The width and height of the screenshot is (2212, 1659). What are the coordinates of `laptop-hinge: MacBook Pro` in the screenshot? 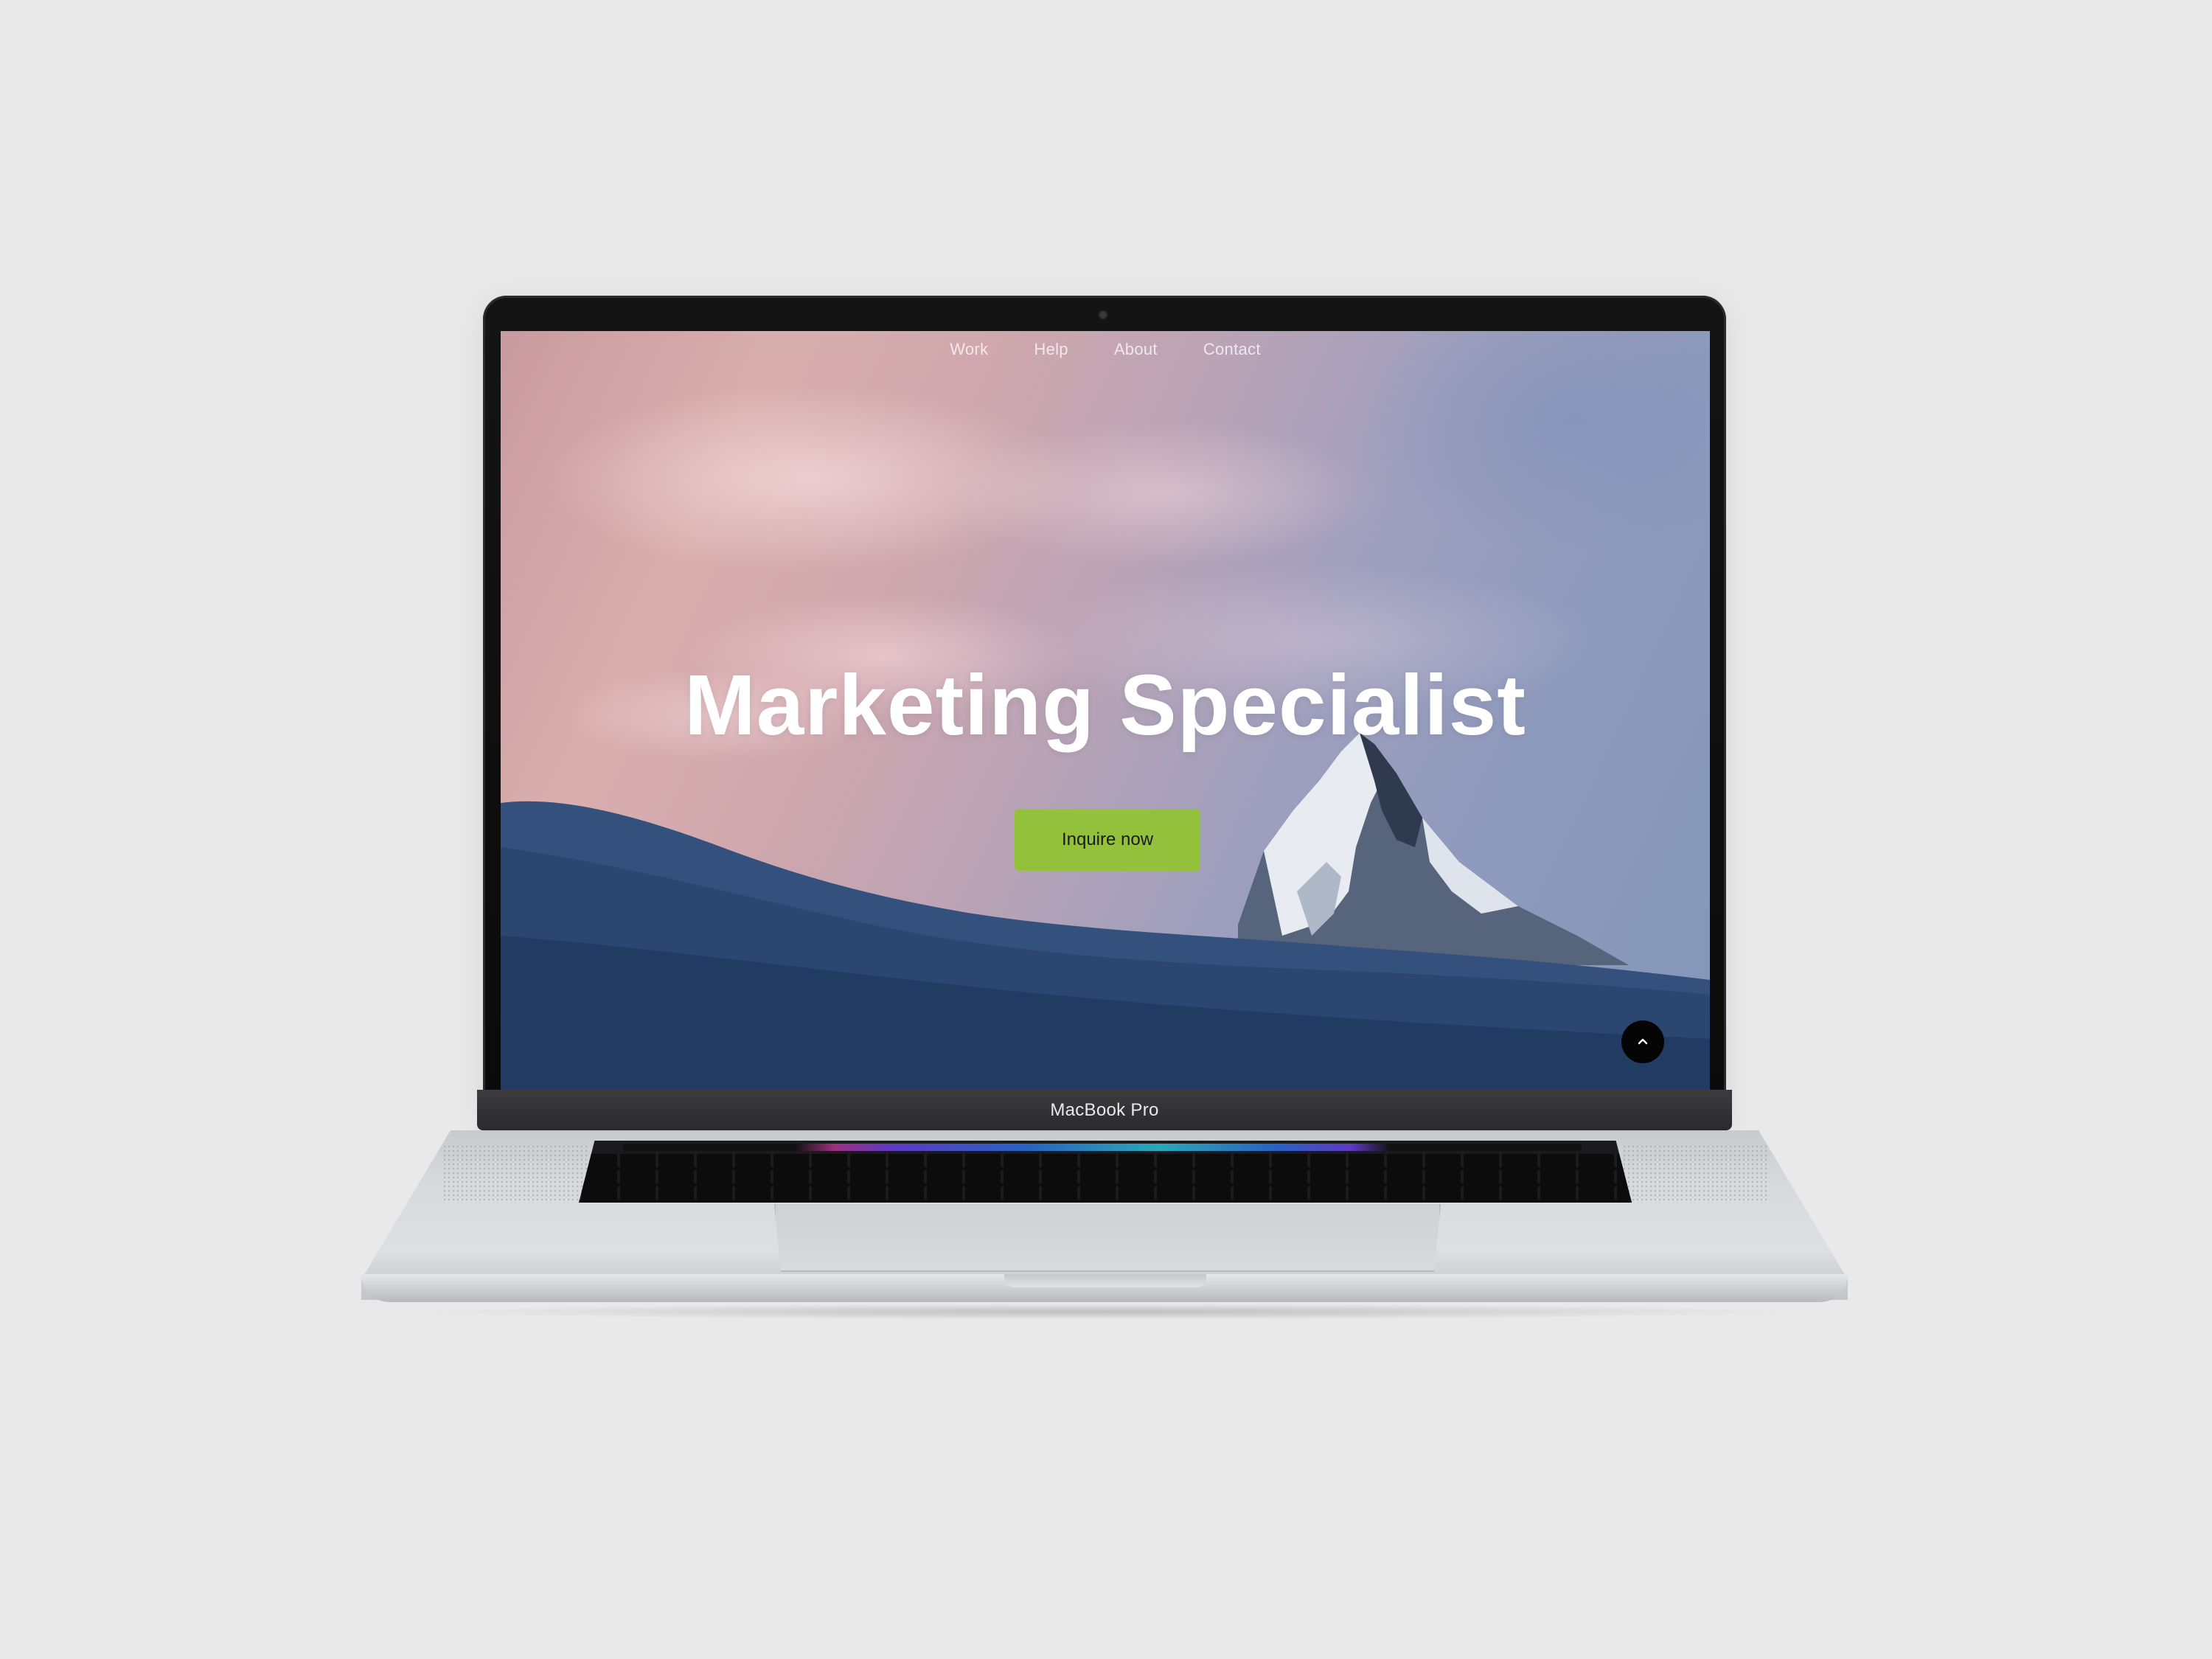 It's located at (1104, 1110).